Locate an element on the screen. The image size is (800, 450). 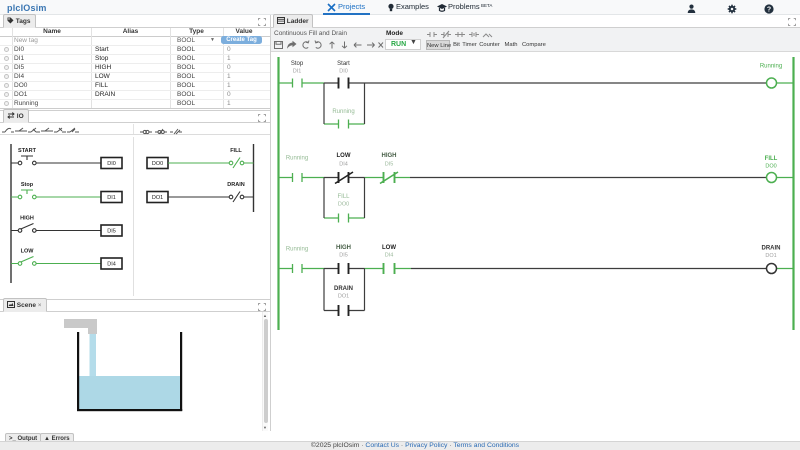
svg-text: Start is located at coordinates (343, 64).